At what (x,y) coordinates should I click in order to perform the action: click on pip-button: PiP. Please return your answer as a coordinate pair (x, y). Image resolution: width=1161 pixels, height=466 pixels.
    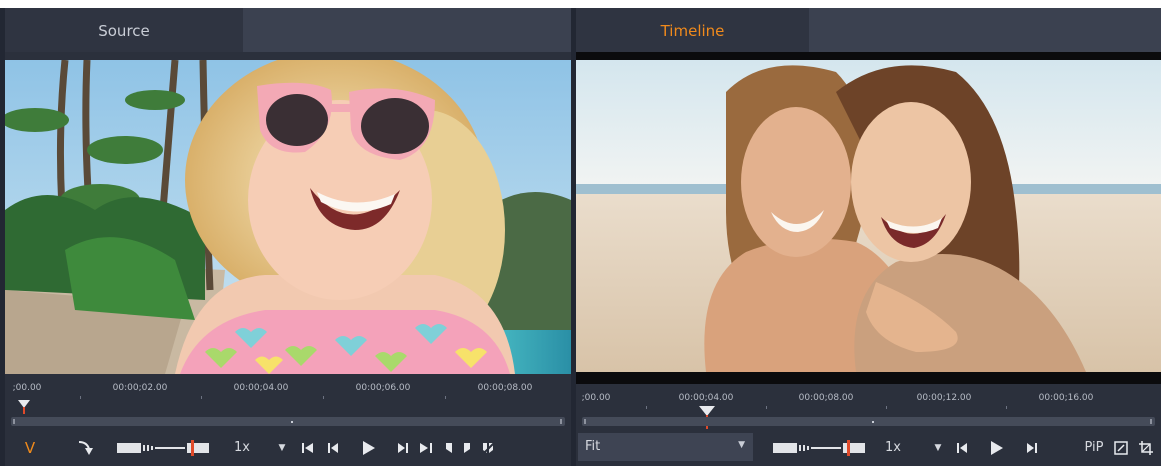
    Looking at the image, I should click on (1094, 447).